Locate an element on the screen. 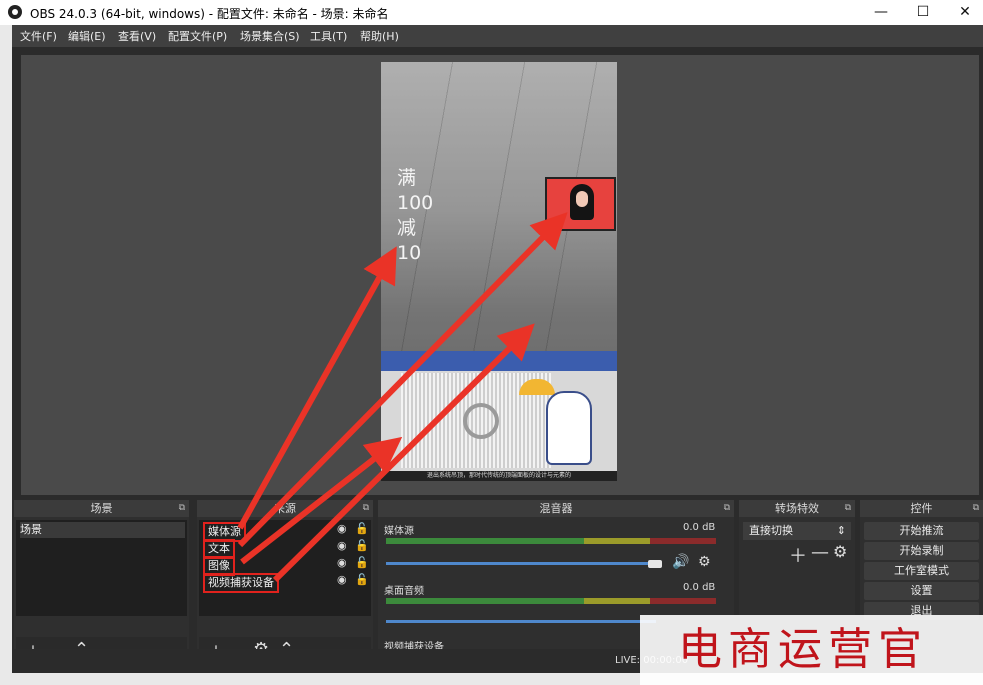  arrow-video is located at coordinates (403, 453).